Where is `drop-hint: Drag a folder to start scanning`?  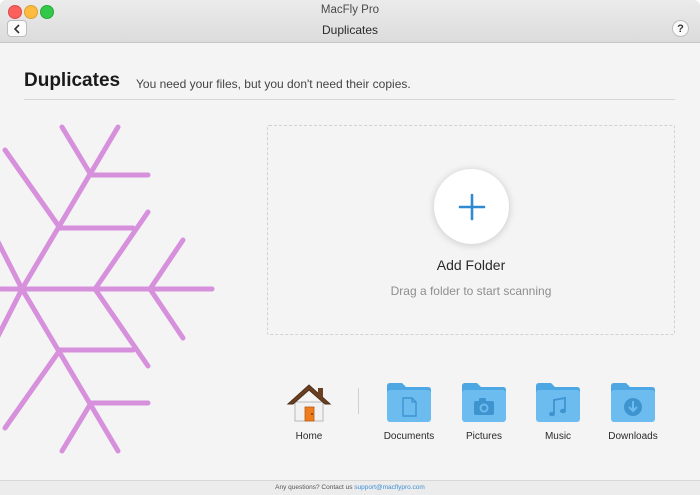
drop-hint: Drag a folder to start scanning is located at coordinates (471, 291).